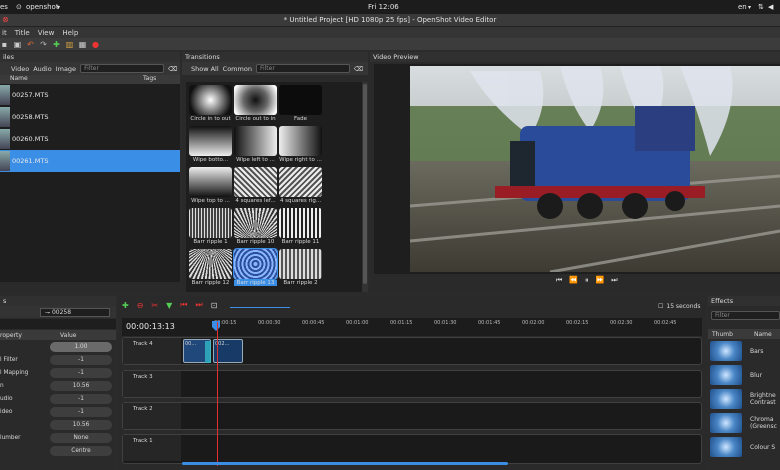  Describe the element at coordinates (744, 423) in the screenshot. I see `effect-item: Chroma (Greensc` at that location.